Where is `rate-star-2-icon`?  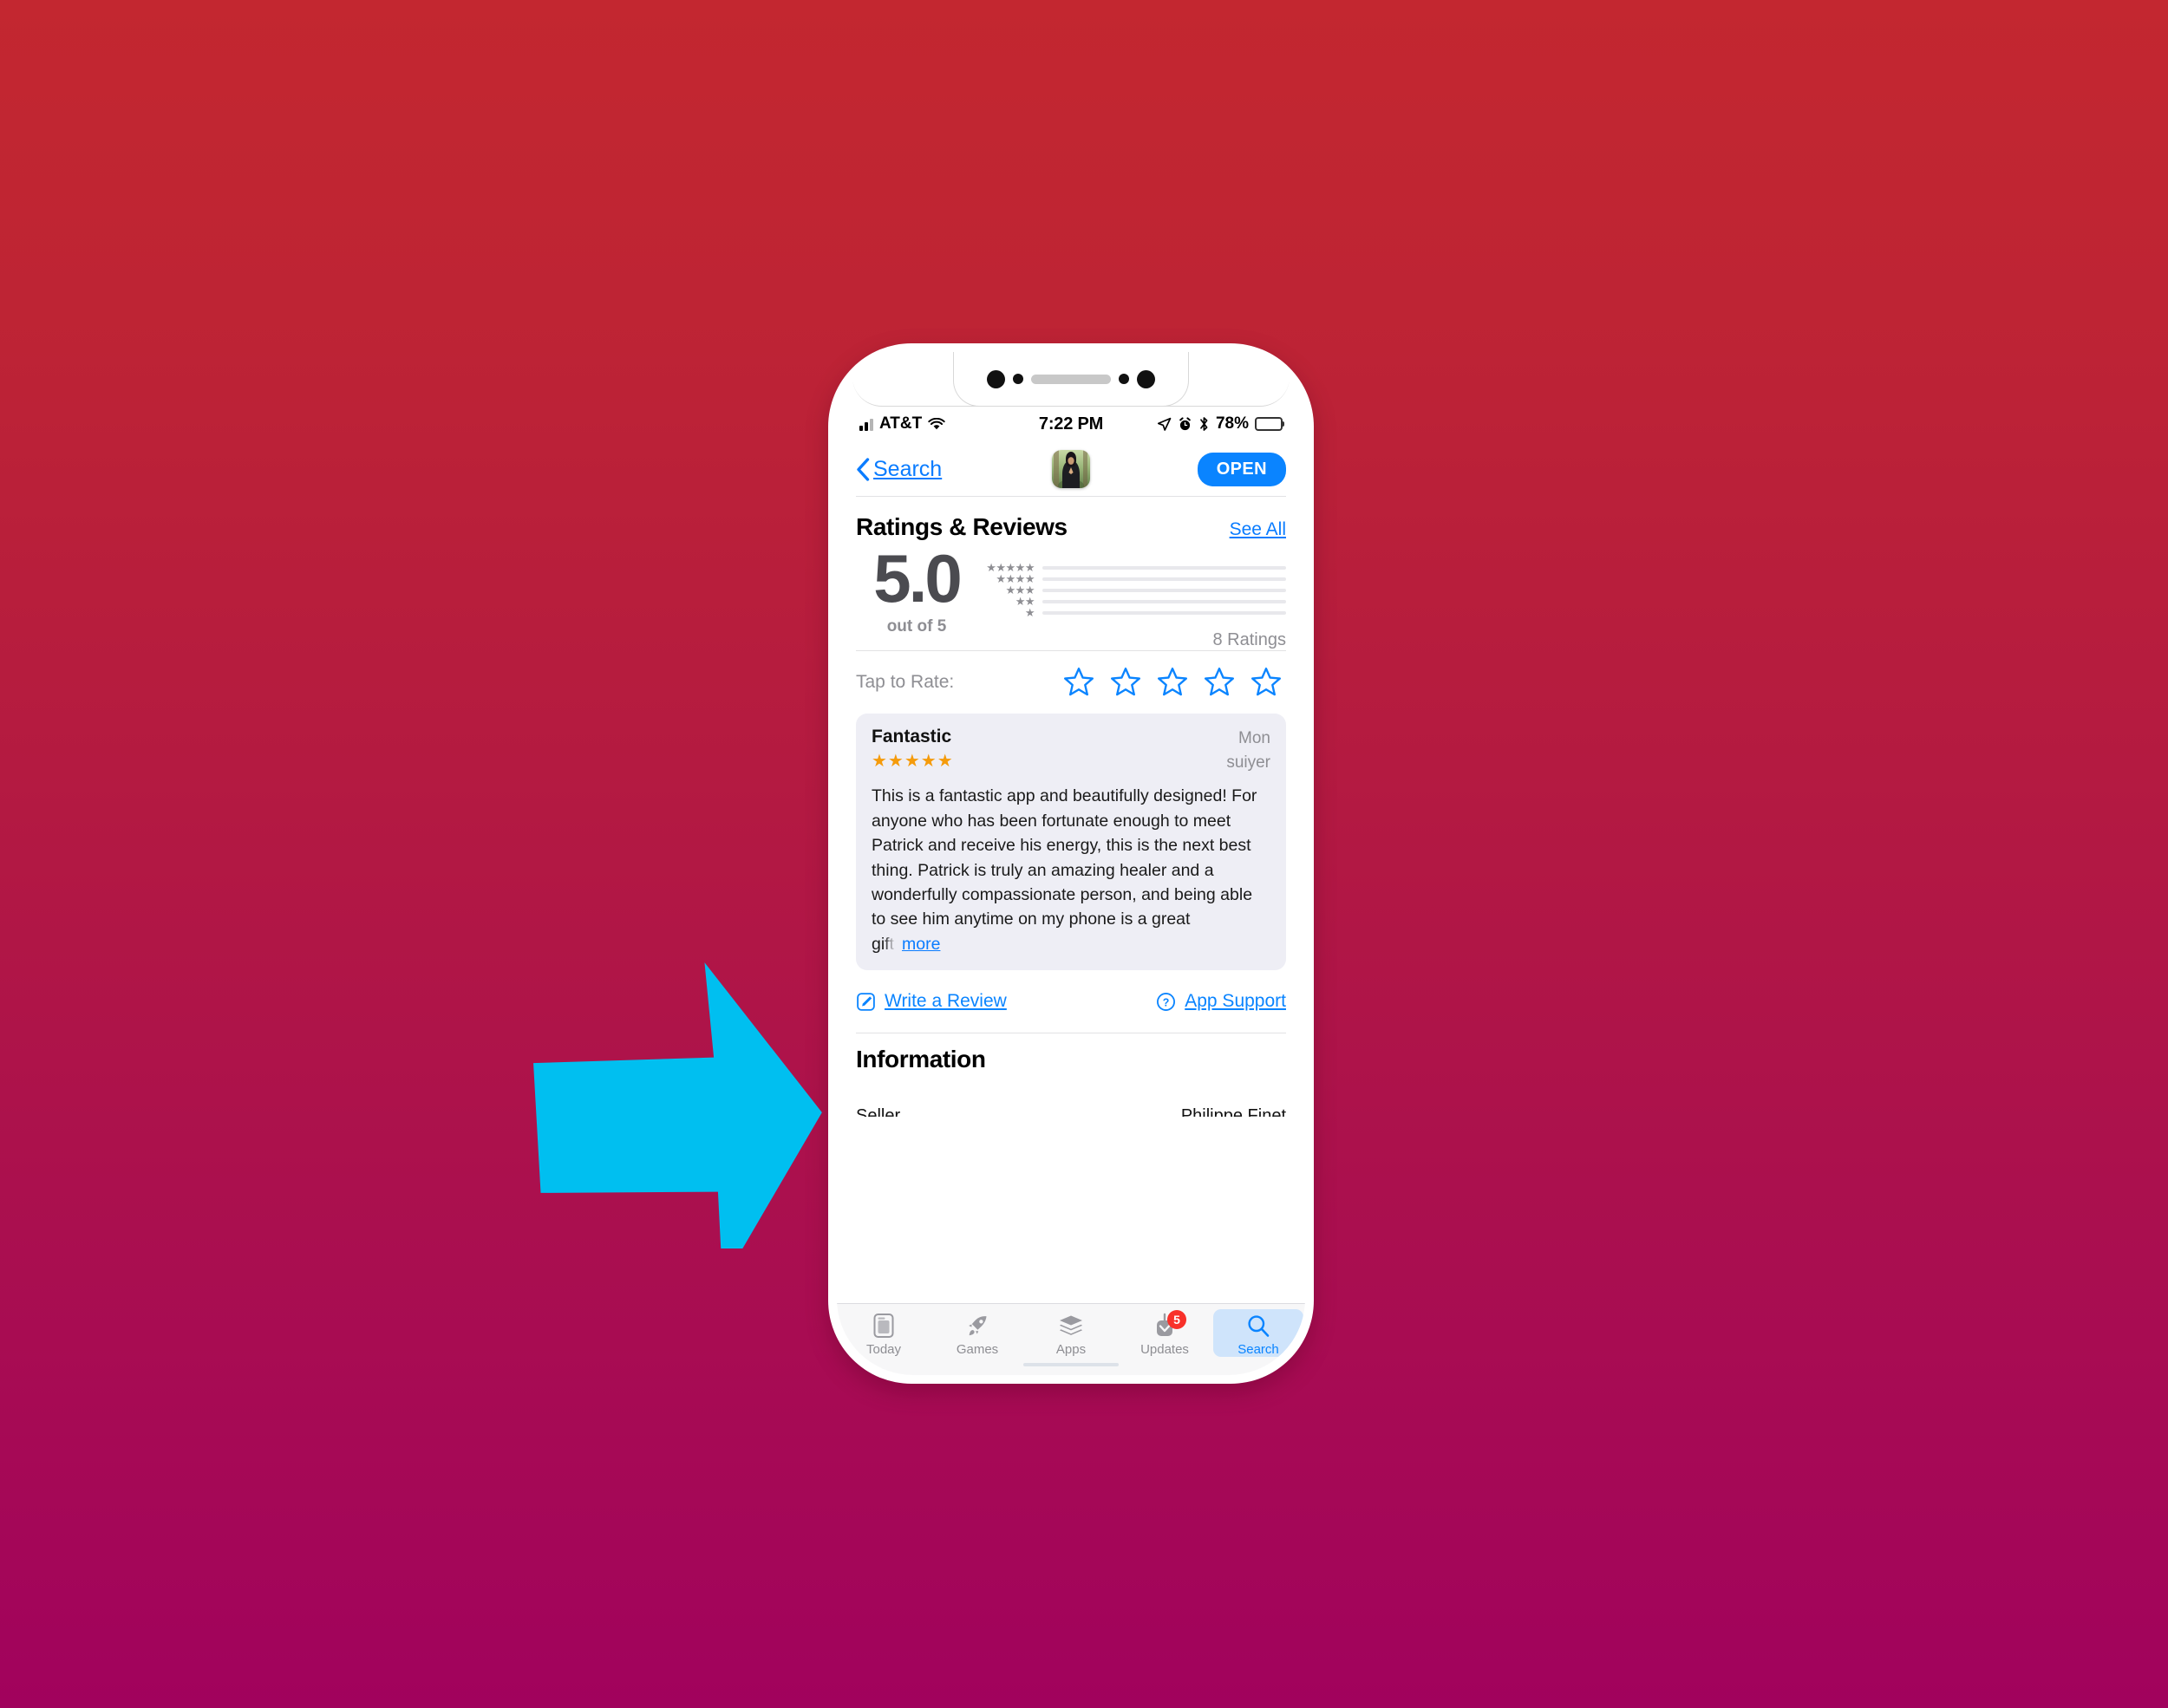
rate-star-2-icon is located at coordinates (1125, 682).